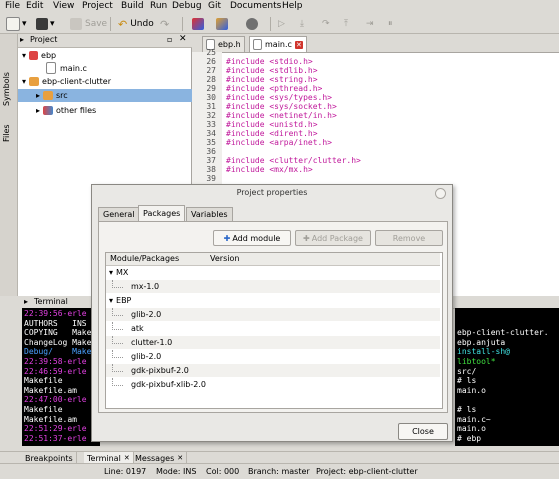  What do you see at coordinates (22, 39) in the screenshot?
I see `project-panel-menu-icon: ▸` at bounding box center [22, 39].